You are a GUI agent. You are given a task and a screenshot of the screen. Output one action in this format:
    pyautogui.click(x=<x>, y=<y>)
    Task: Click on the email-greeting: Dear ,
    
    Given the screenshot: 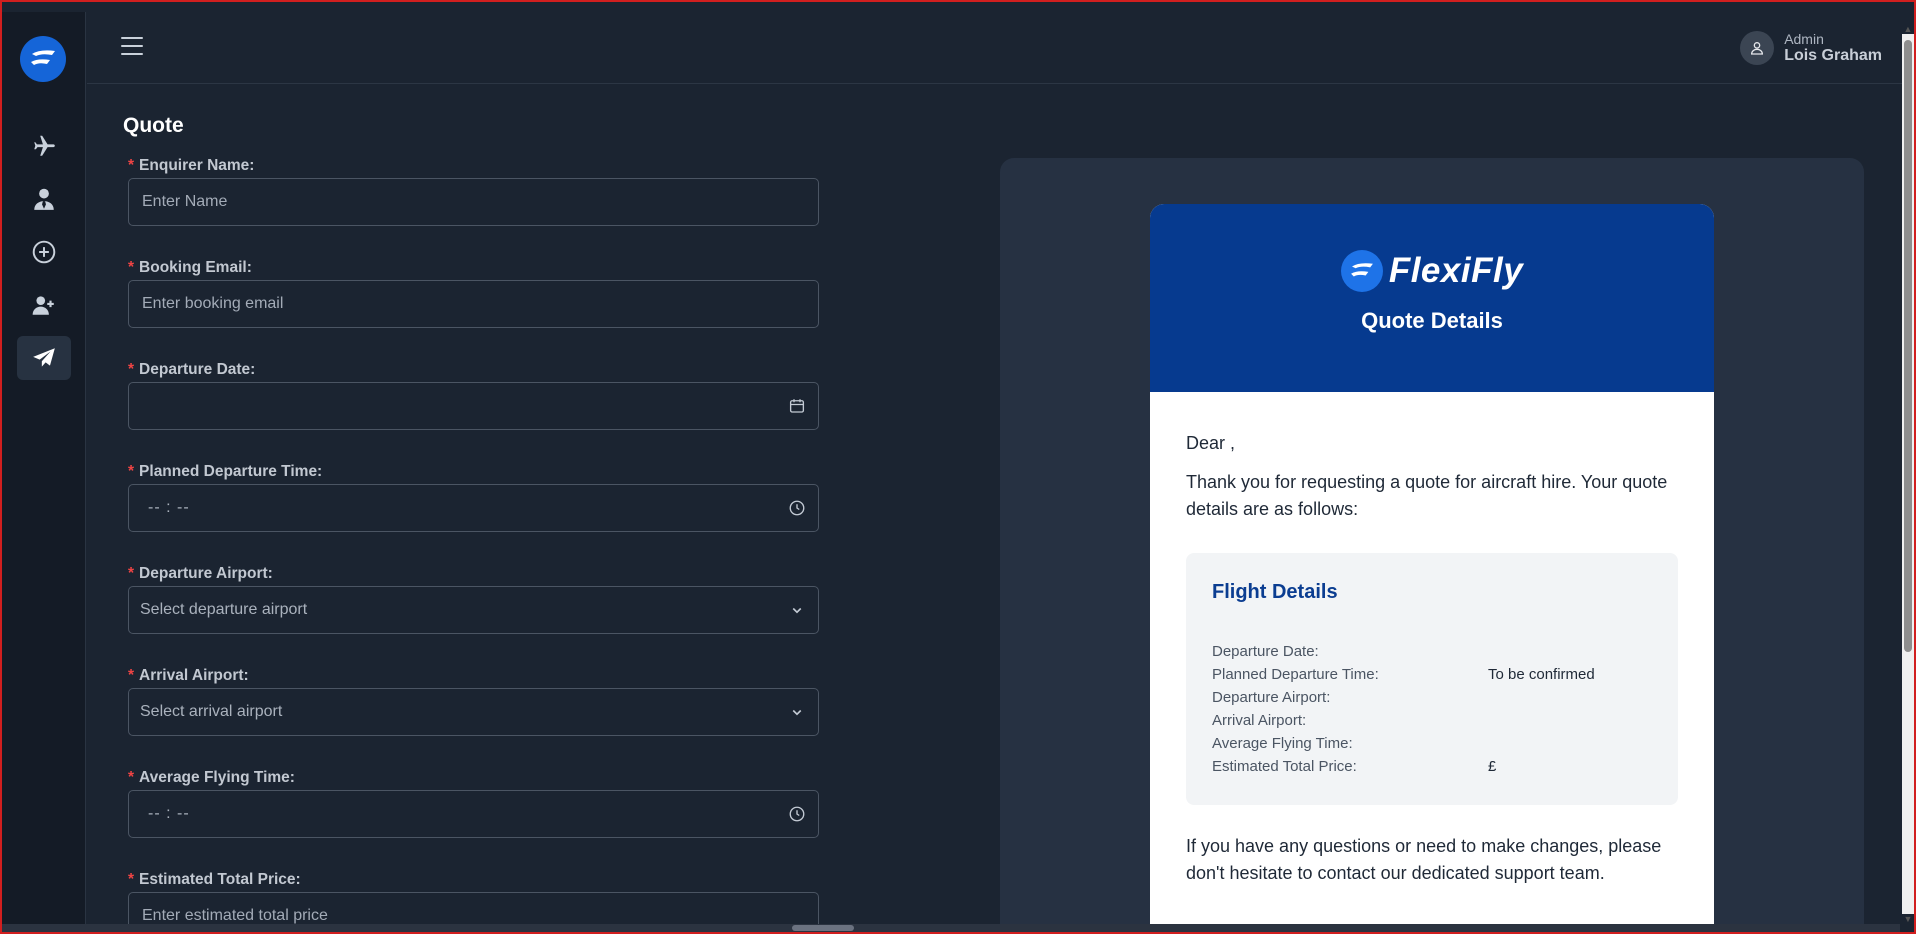 What is the action you would take?
    pyautogui.click(x=1211, y=443)
    